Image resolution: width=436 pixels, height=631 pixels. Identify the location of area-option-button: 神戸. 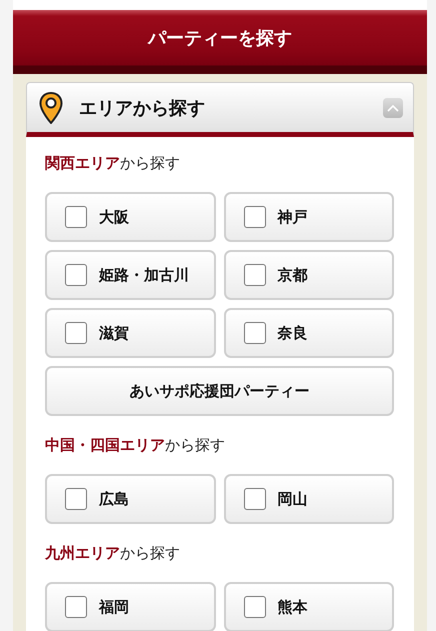
(309, 217).